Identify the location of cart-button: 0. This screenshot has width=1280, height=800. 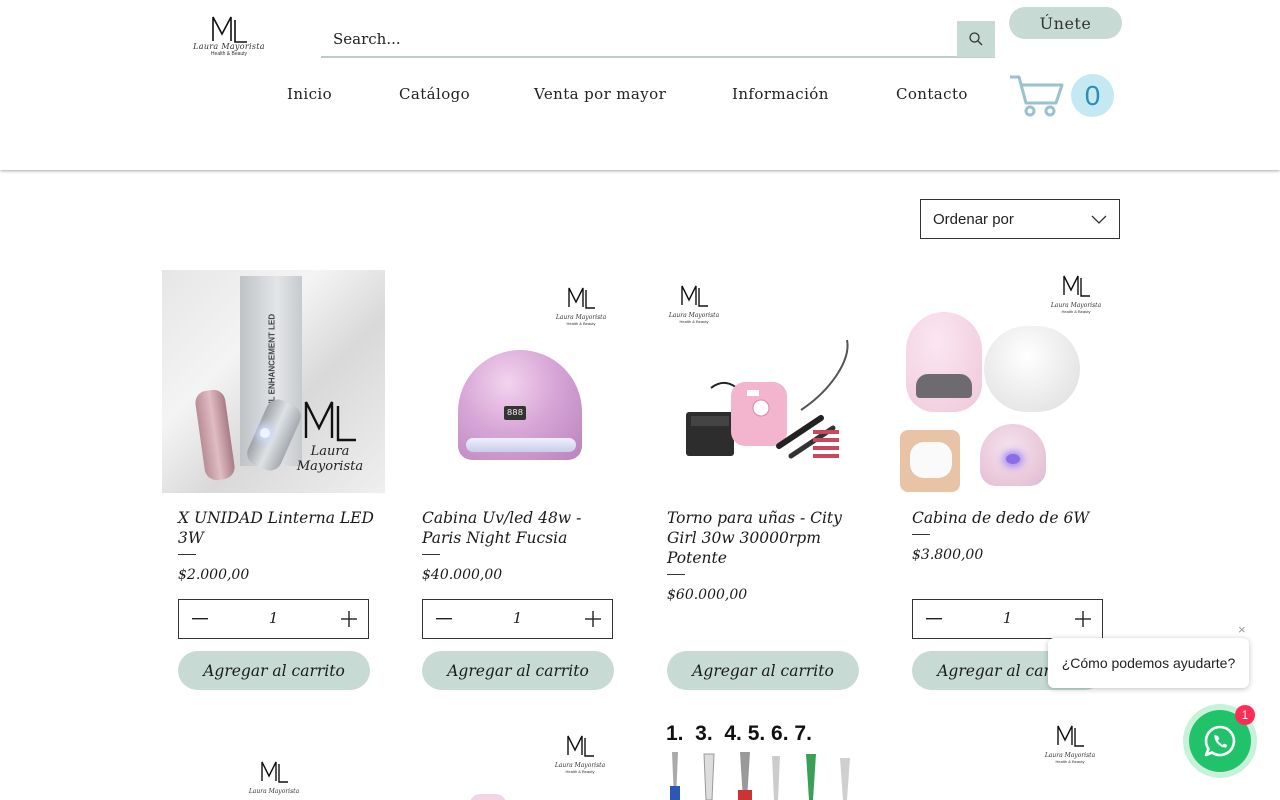
(1063, 96).